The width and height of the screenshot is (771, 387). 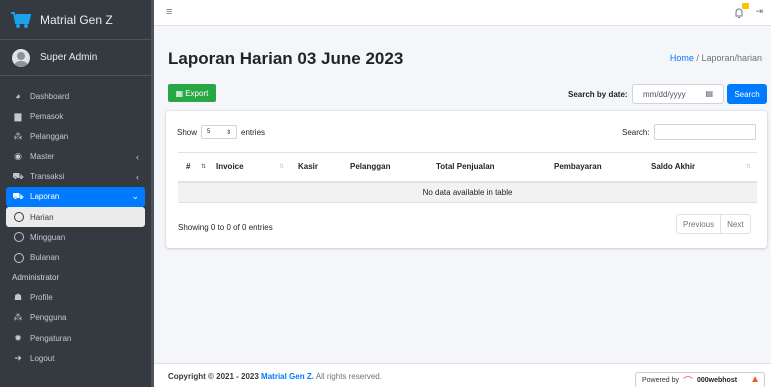 What do you see at coordinates (47, 177) in the screenshot?
I see `sidebar-item-label: Transaksi` at bounding box center [47, 177].